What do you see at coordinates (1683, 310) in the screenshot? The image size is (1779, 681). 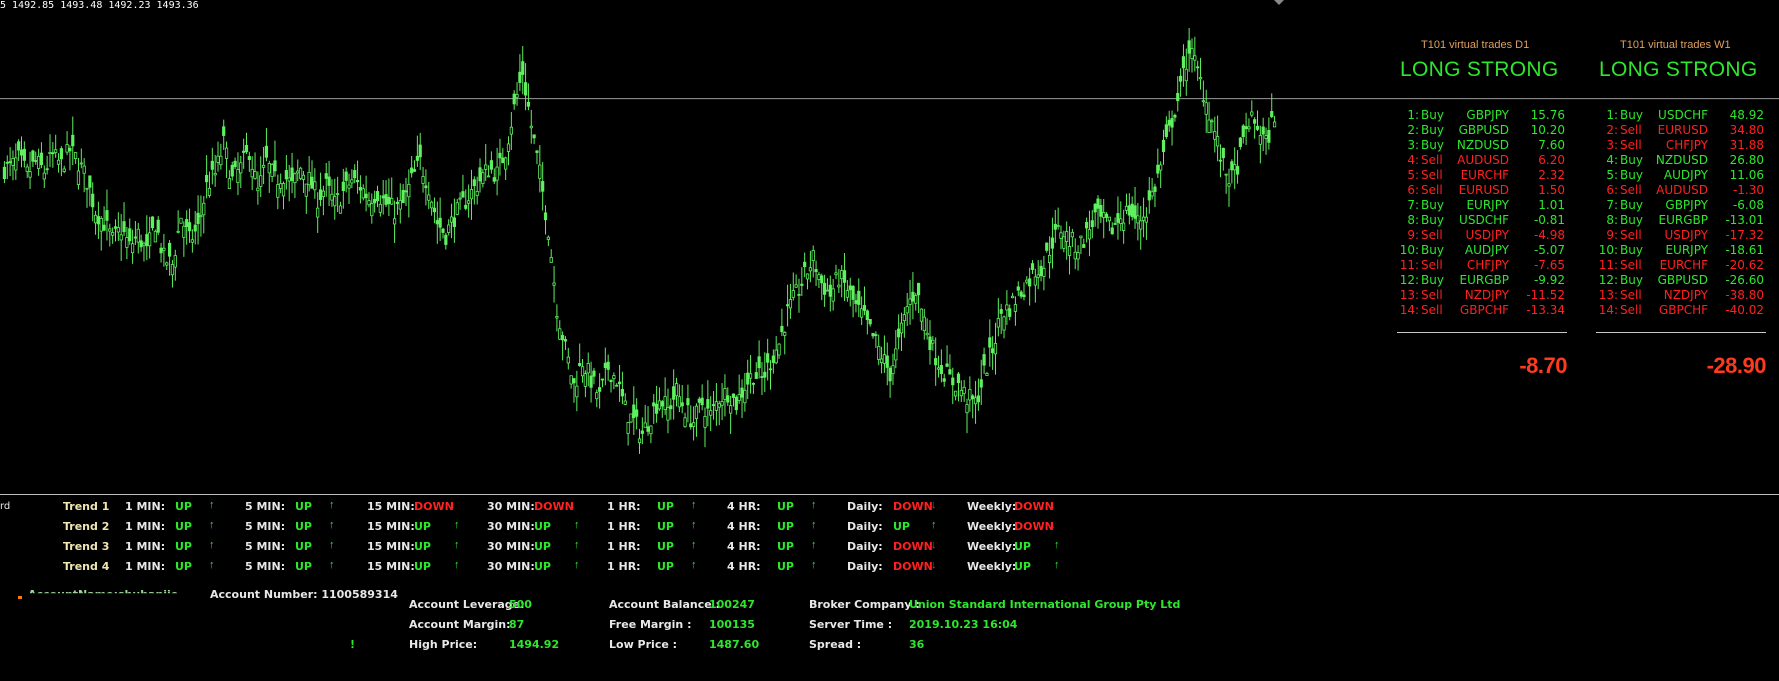 I see `trade-pair: GBPCHF` at bounding box center [1683, 310].